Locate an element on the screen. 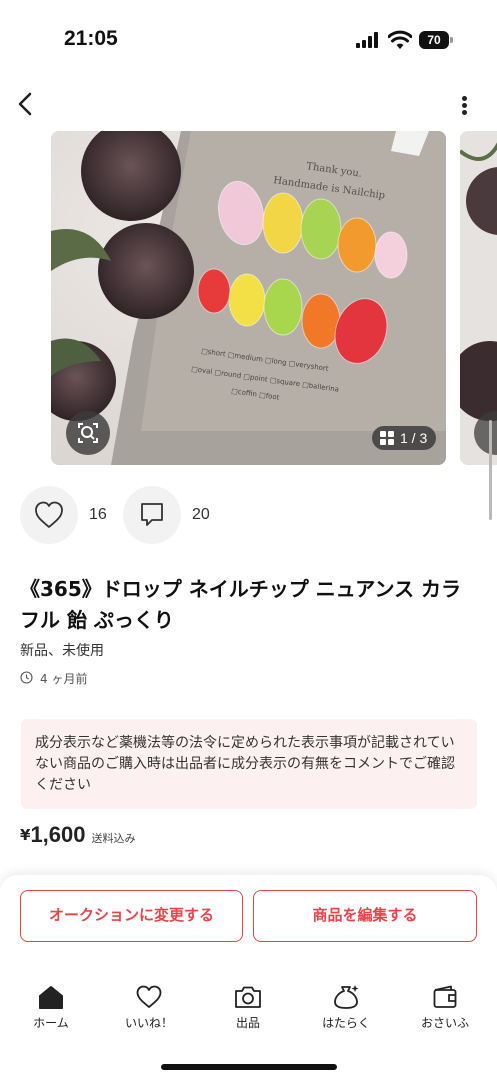  tab-sell: 出品 is located at coordinates (248, 1008).